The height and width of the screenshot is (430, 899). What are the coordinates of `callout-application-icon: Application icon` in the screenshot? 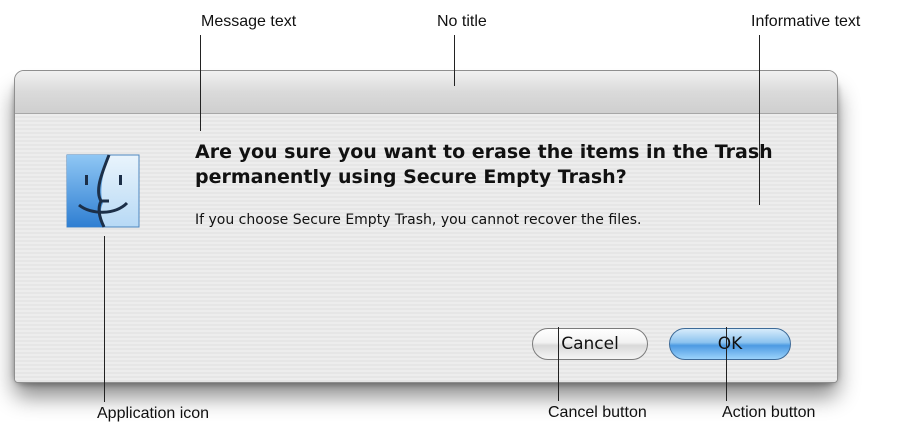 It's located at (153, 413).